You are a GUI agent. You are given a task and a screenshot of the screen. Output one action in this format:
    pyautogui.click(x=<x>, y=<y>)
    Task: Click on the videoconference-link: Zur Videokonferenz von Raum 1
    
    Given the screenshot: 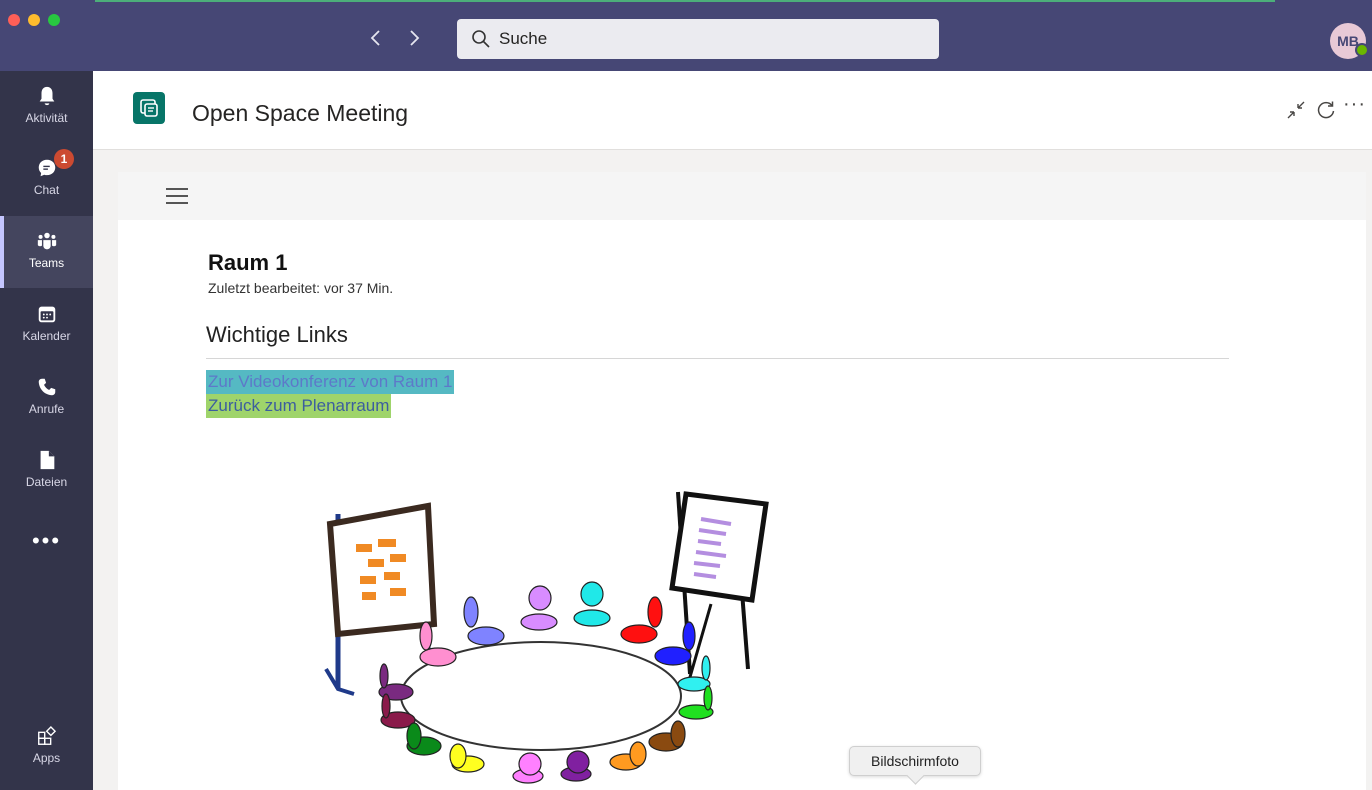 What is the action you would take?
    pyautogui.click(x=330, y=382)
    